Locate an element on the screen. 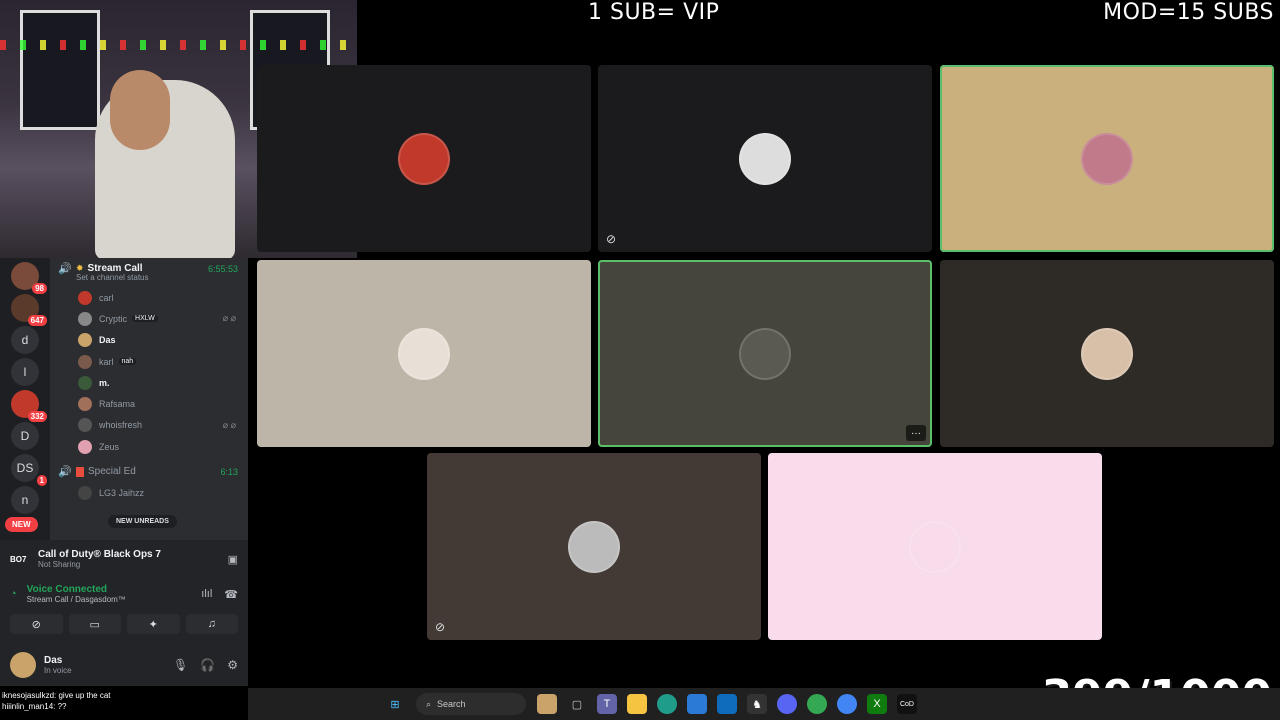 This screenshot has height=720, width=1280. teams-icon: T is located at coordinates (607, 704).